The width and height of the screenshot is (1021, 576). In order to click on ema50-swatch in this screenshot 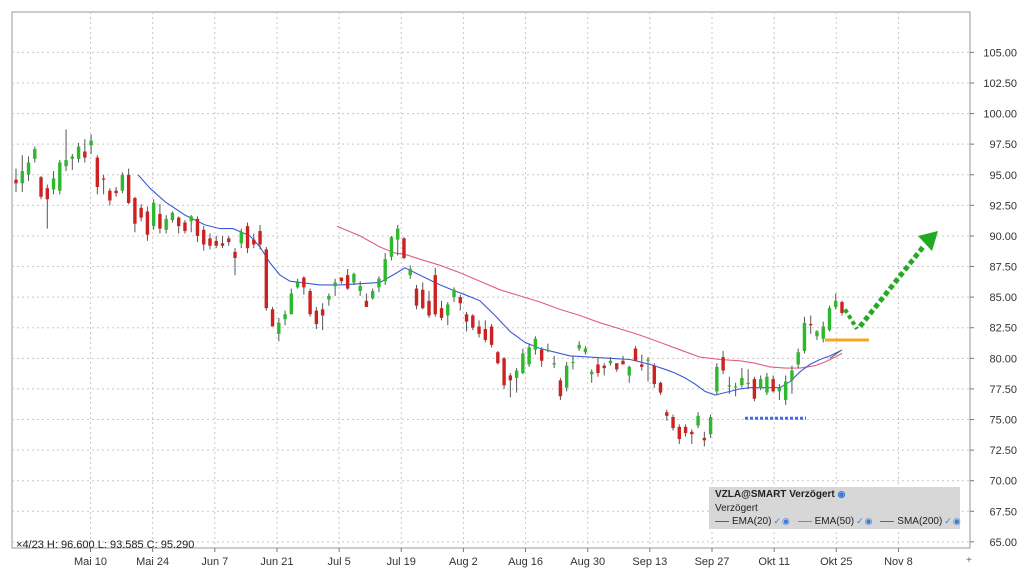, I will do `click(804, 521)`.